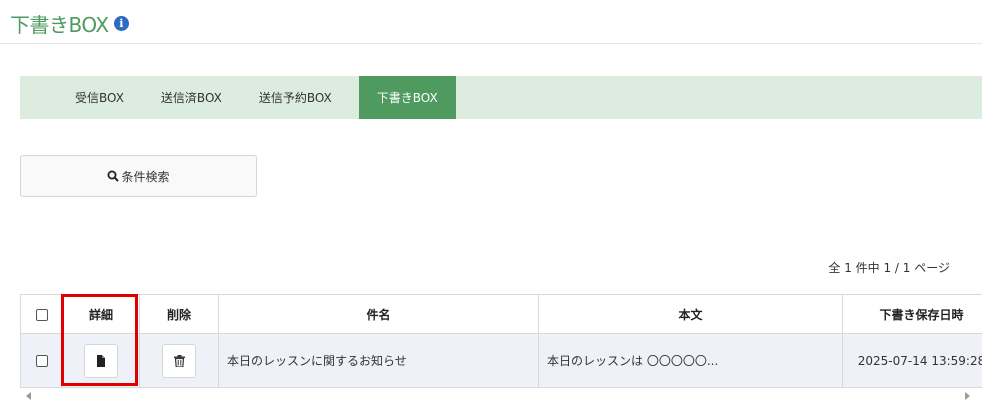 This screenshot has width=982, height=405. What do you see at coordinates (295, 97) in the screenshot?
I see `tab-scheduled: 送信予約BOX` at bounding box center [295, 97].